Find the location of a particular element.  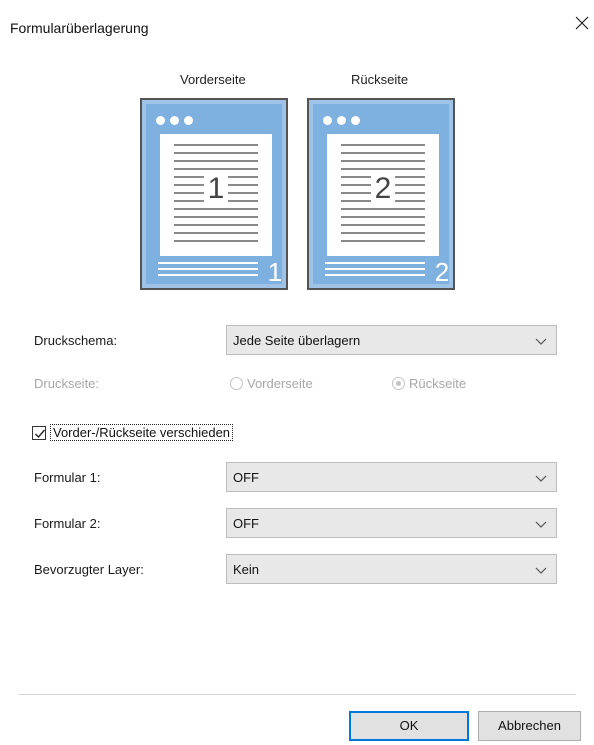

back-corner-number: 2 is located at coordinates (442, 272).